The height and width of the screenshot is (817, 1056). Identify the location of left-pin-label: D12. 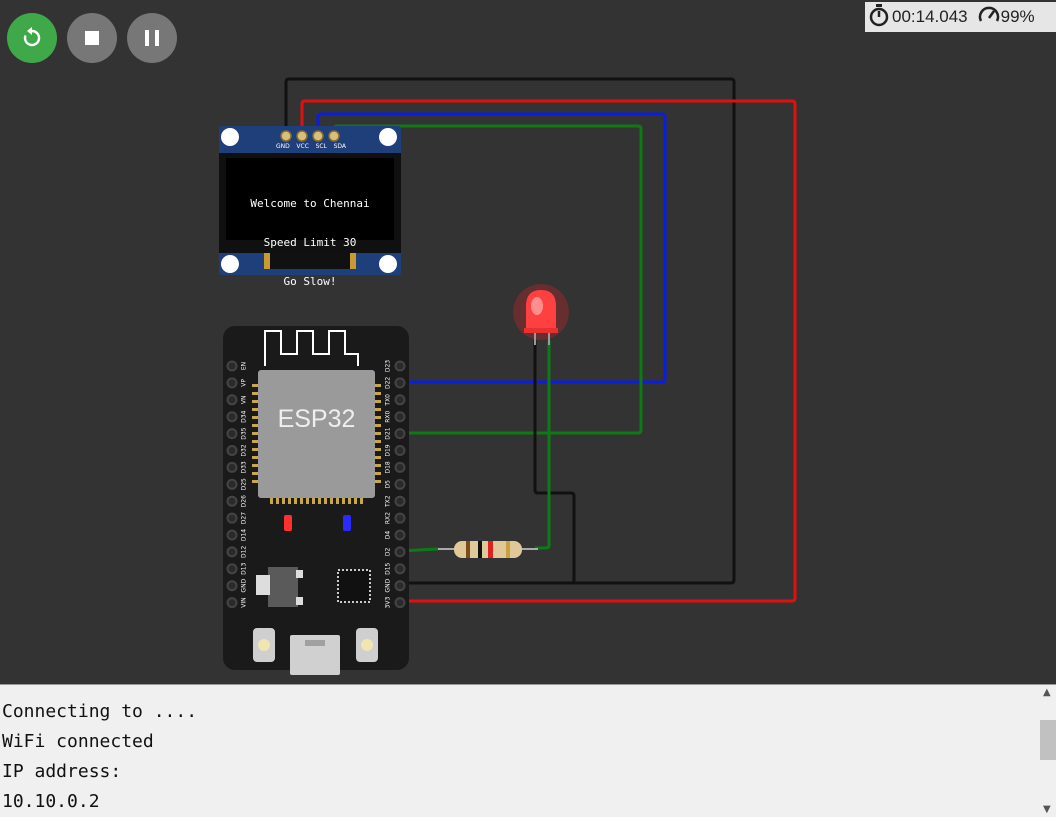
(244, 552).